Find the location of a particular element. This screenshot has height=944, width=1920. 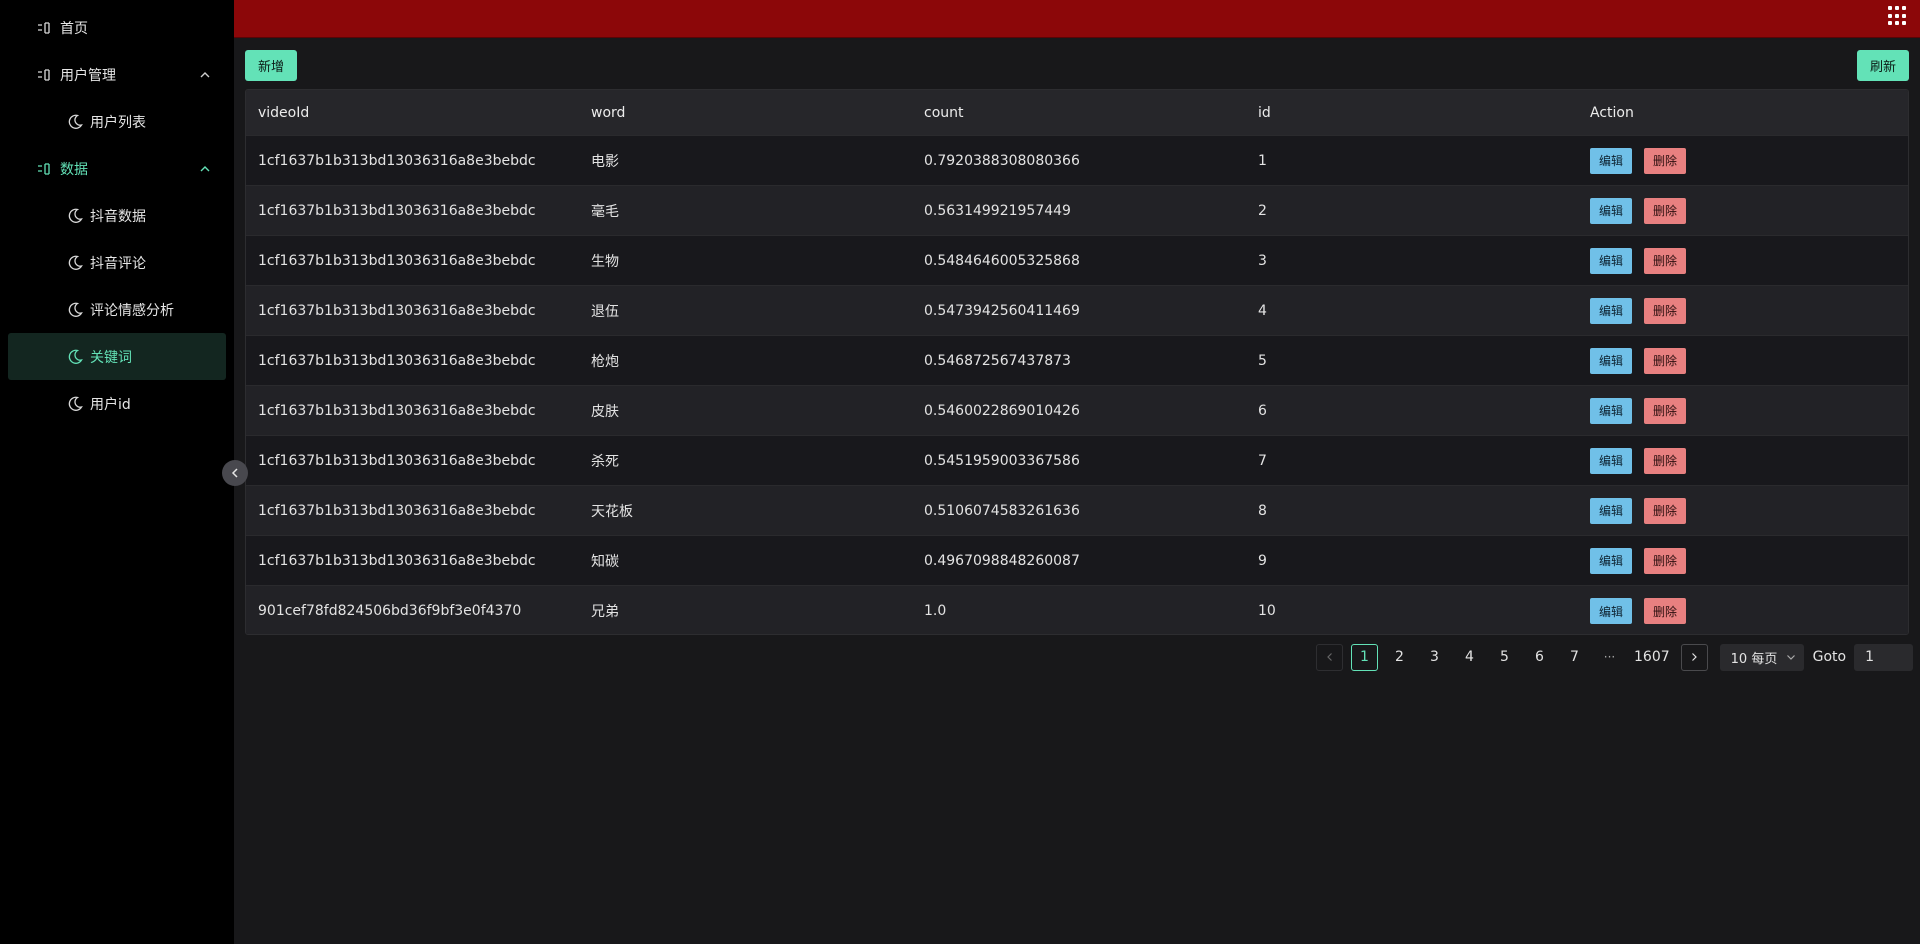

page-7: 7 is located at coordinates (1574, 657).